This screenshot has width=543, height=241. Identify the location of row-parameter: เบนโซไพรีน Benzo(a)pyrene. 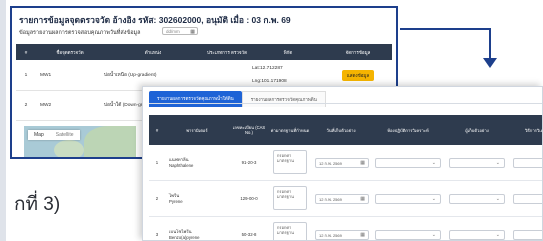
(199, 228).